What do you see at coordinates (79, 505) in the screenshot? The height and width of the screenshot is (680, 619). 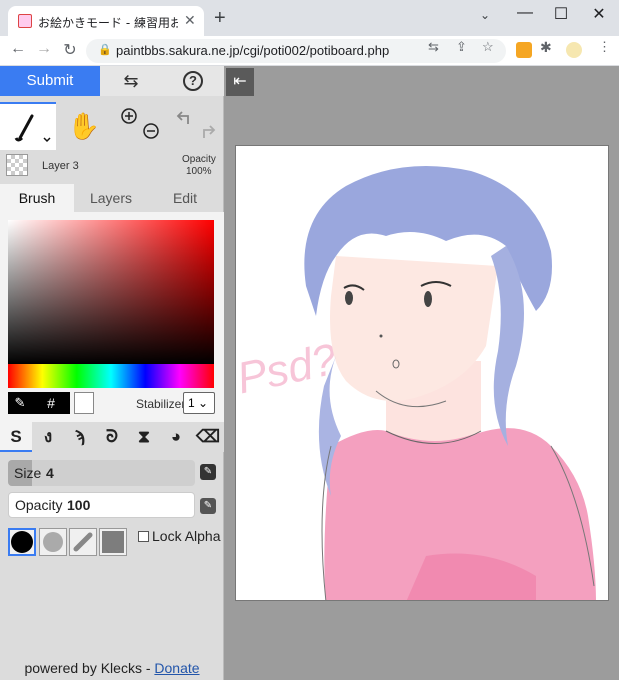 I see `opacity-value: 100` at bounding box center [79, 505].